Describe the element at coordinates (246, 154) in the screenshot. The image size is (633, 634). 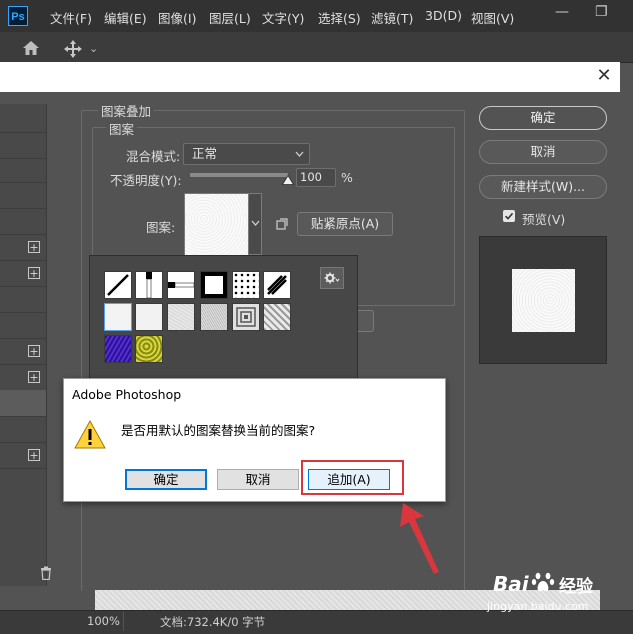
I see `blend-mode-select: 正常` at that location.